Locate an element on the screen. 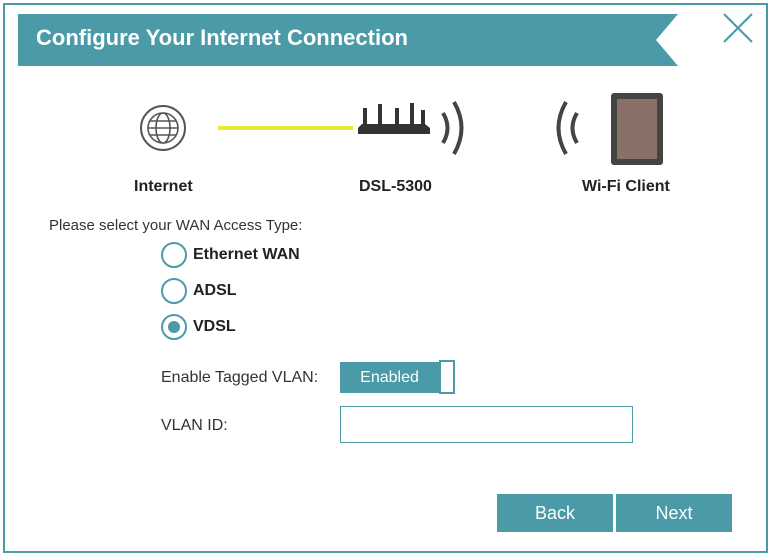 This screenshot has height=556, width=771. tagged-vlan-label: Enable Tagged VLAN: is located at coordinates (240, 377).